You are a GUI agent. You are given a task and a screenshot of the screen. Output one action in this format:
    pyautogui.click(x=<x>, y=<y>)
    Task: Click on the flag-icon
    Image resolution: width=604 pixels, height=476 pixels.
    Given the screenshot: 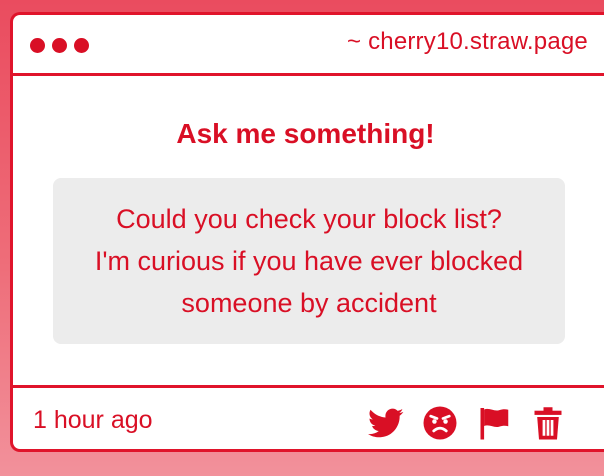 What is the action you would take?
    pyautogui.click(x=494, y=423)
    